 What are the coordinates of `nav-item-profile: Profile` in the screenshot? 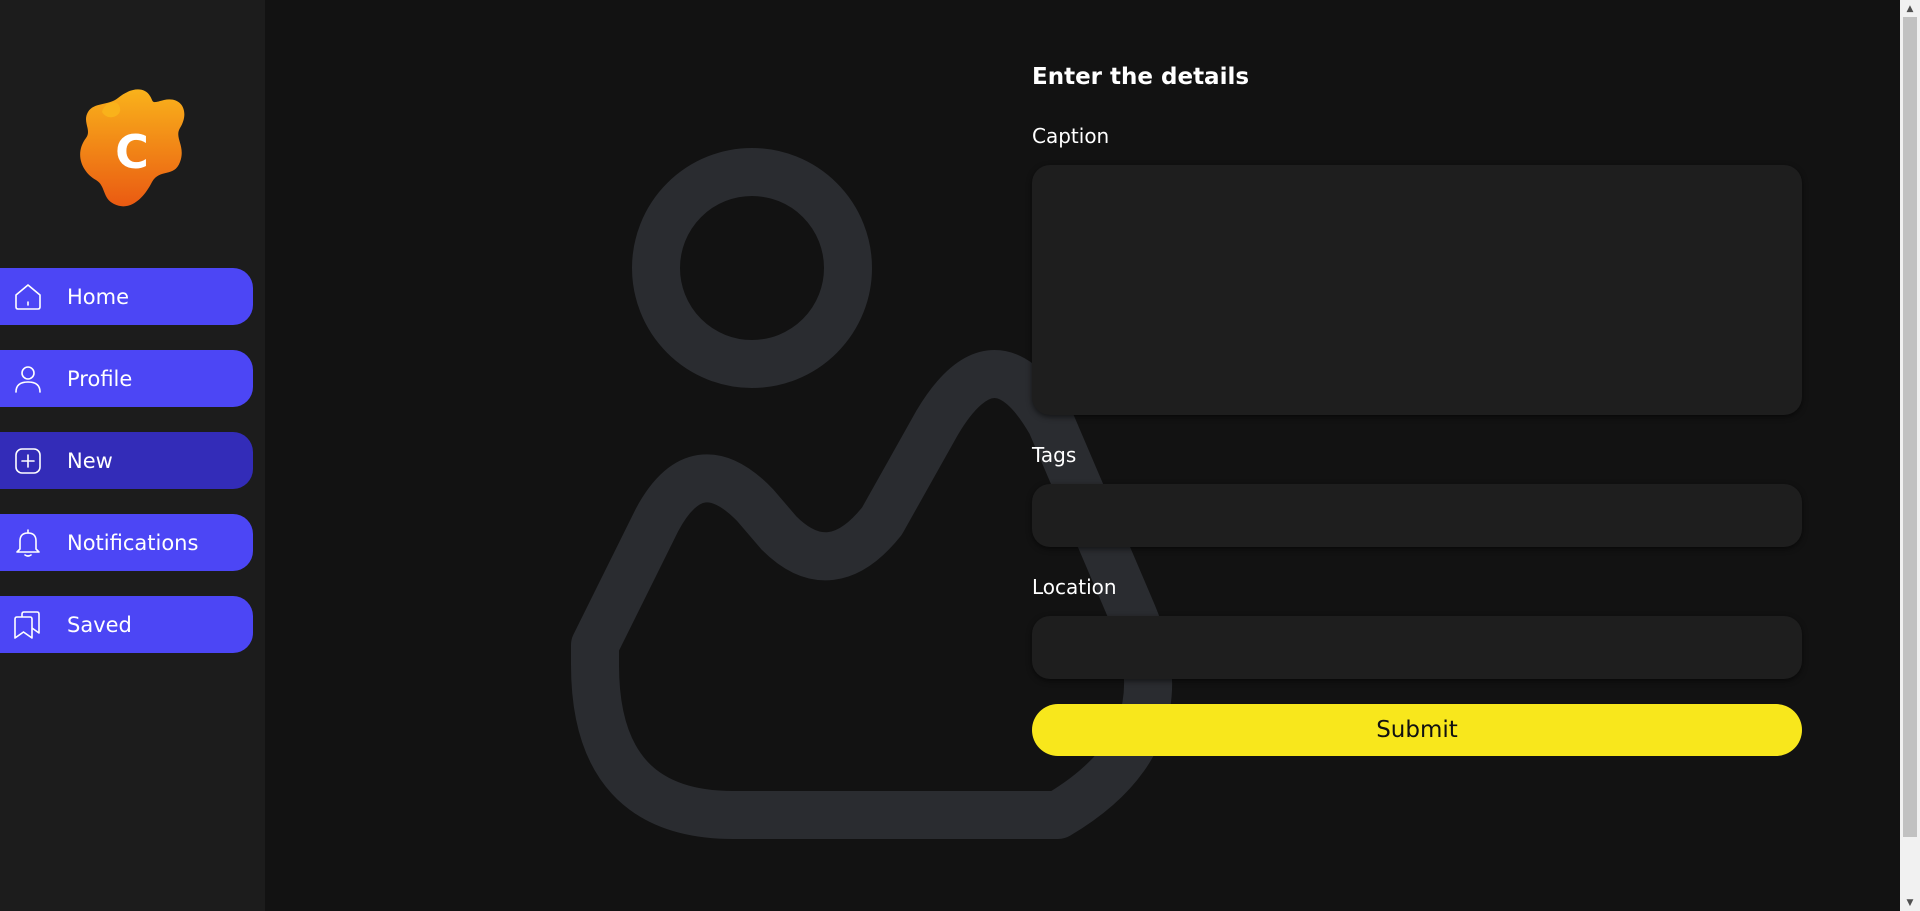 It's located at (126, 378).